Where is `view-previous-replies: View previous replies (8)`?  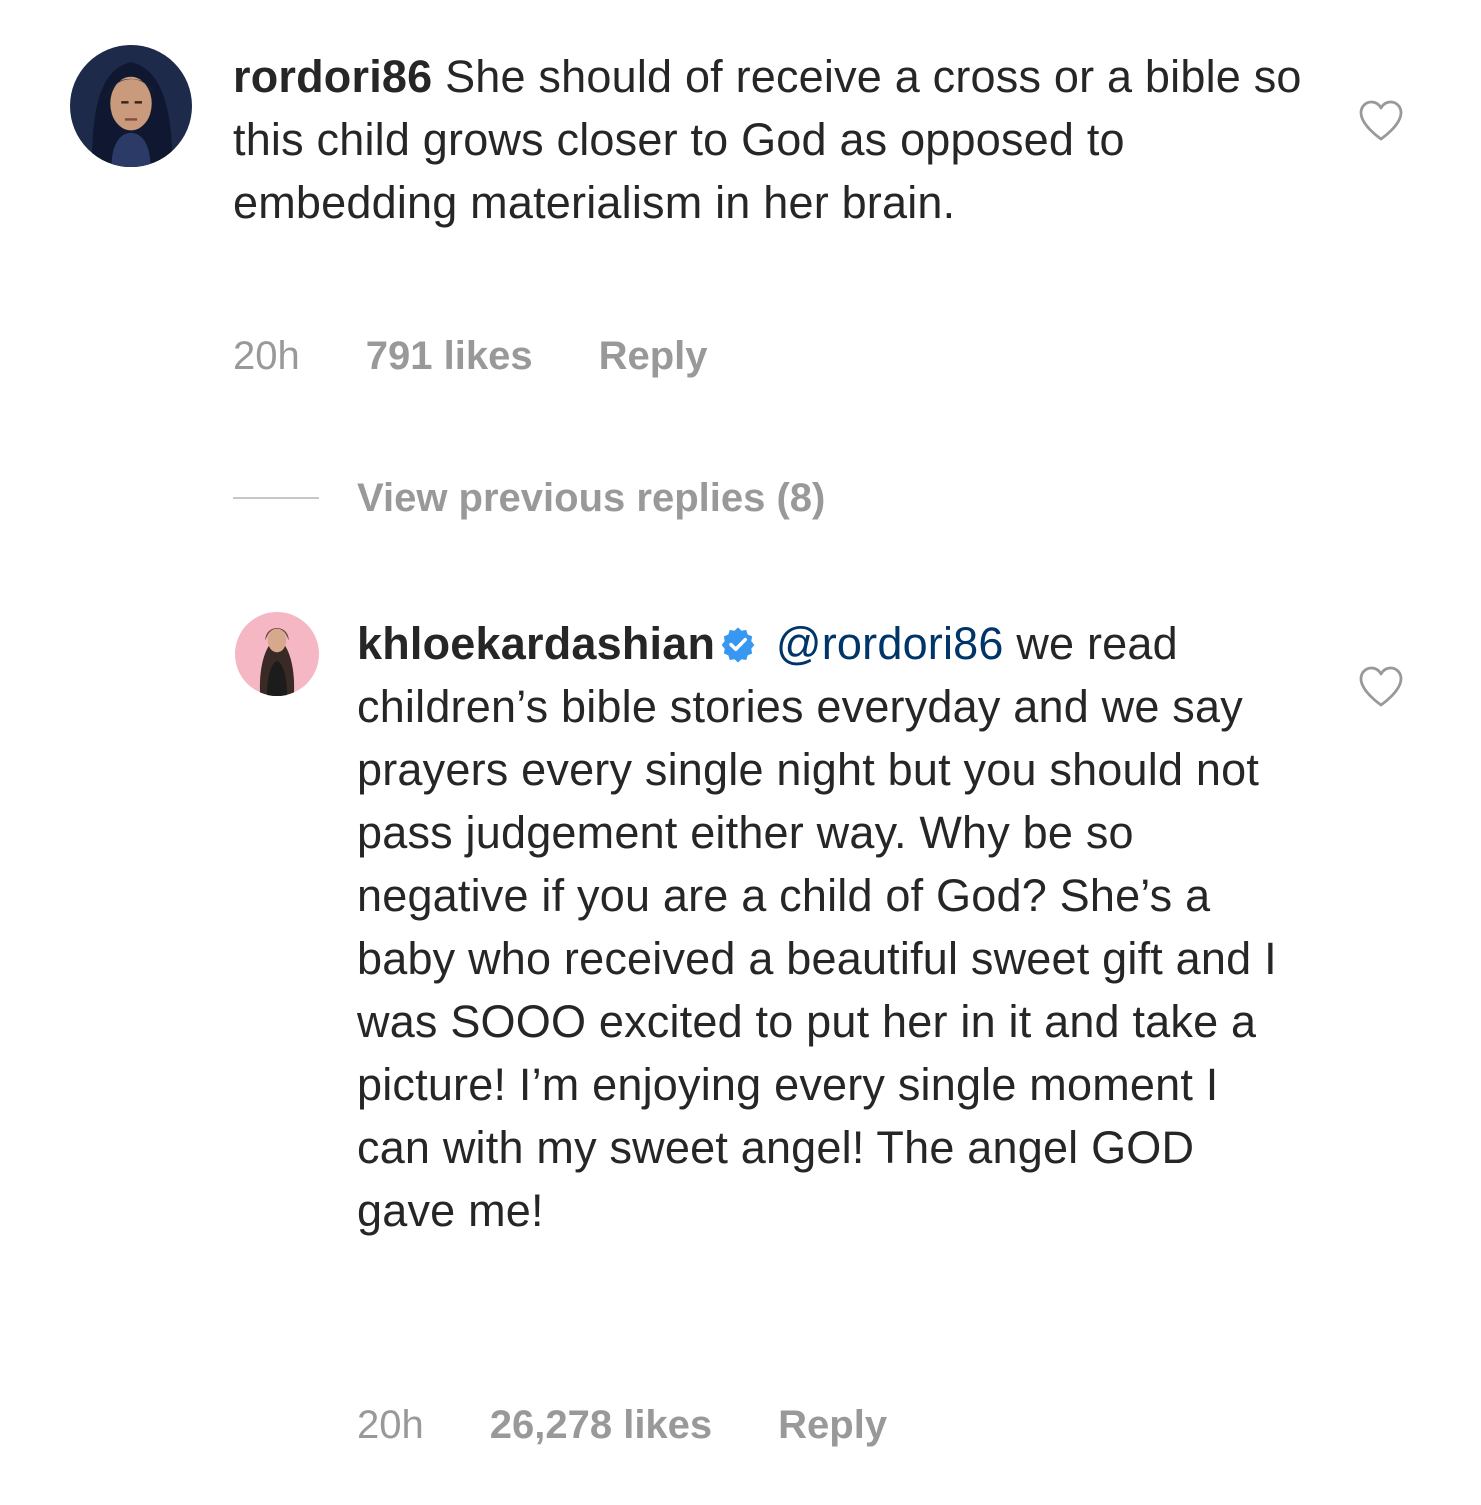 view-previous-replies: View previous replies (8) is located at coordinates (529, 498).